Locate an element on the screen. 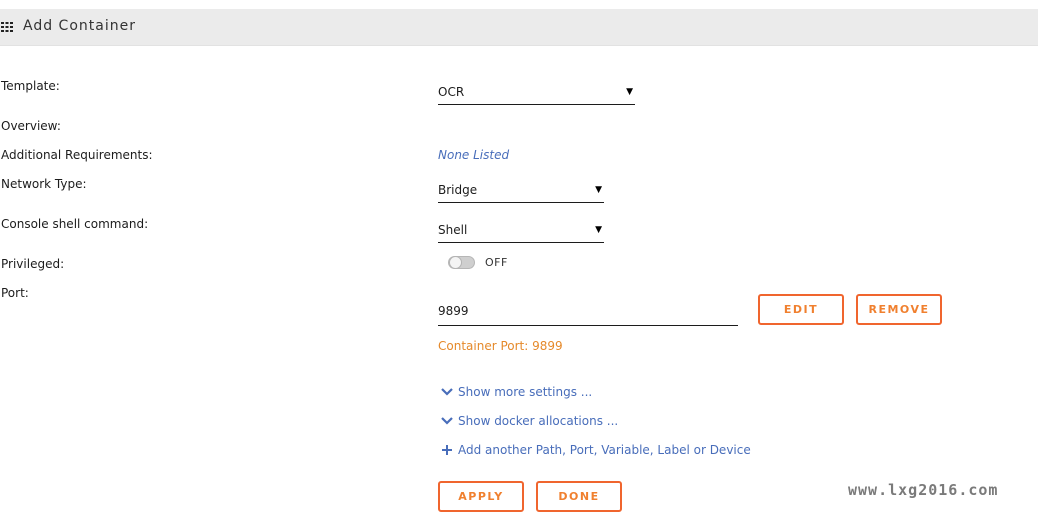 Image resolution: width=1038 pixels, height=527 pixels. console-shell-value: Shell is located at coordinates (453, 230).